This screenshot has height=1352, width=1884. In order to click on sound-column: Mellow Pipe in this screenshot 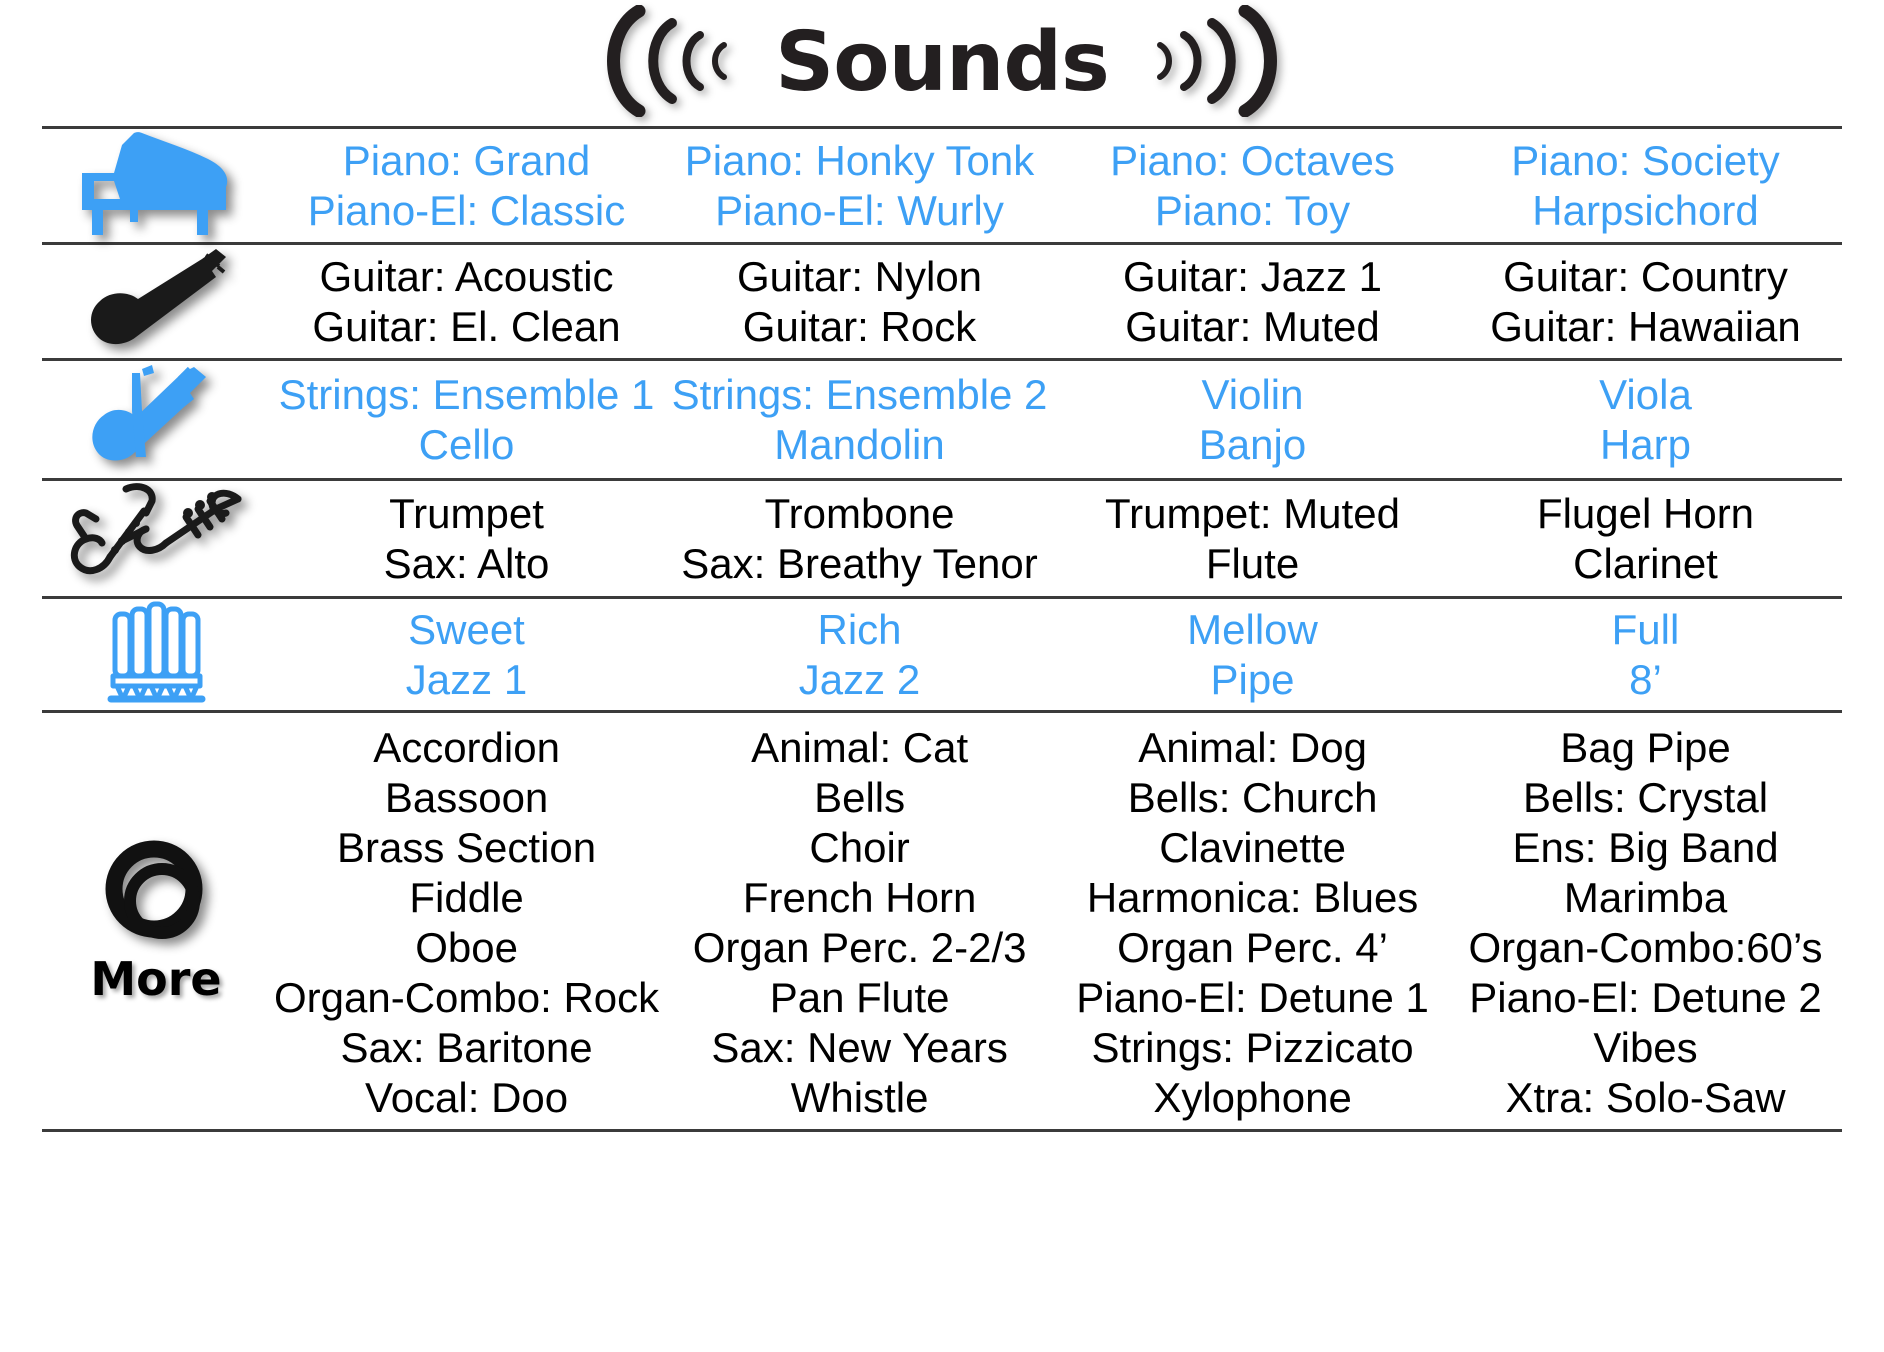, I will do `click(1252, 654)`.